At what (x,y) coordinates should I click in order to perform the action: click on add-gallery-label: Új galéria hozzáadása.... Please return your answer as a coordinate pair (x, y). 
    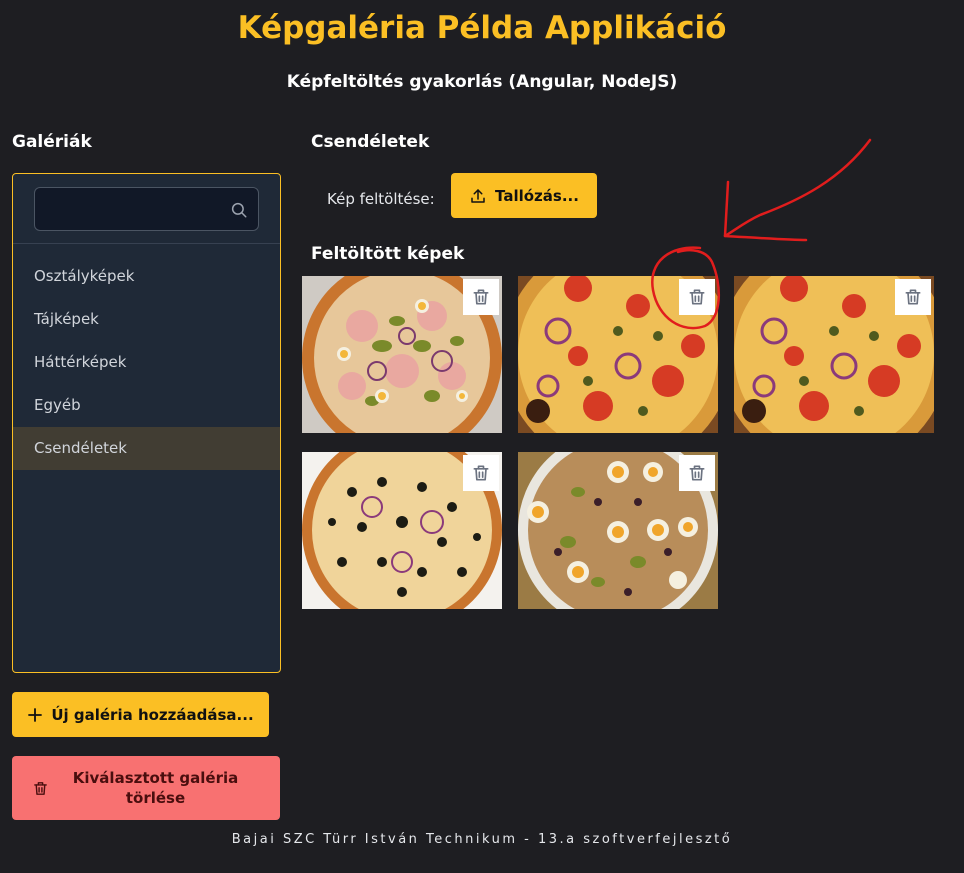
    Looking at the image, I should click on (152, 714).